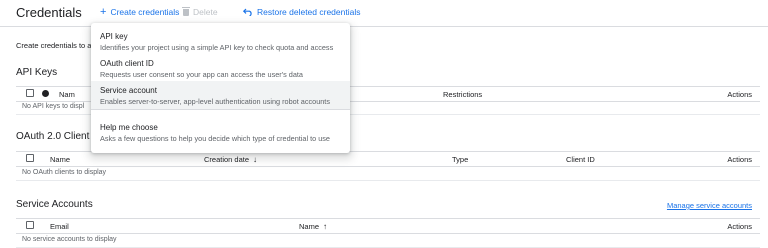 This screenshot has height=248, width=768. I want to click on create-credentials-label: Create credentials, so click(145, 12).